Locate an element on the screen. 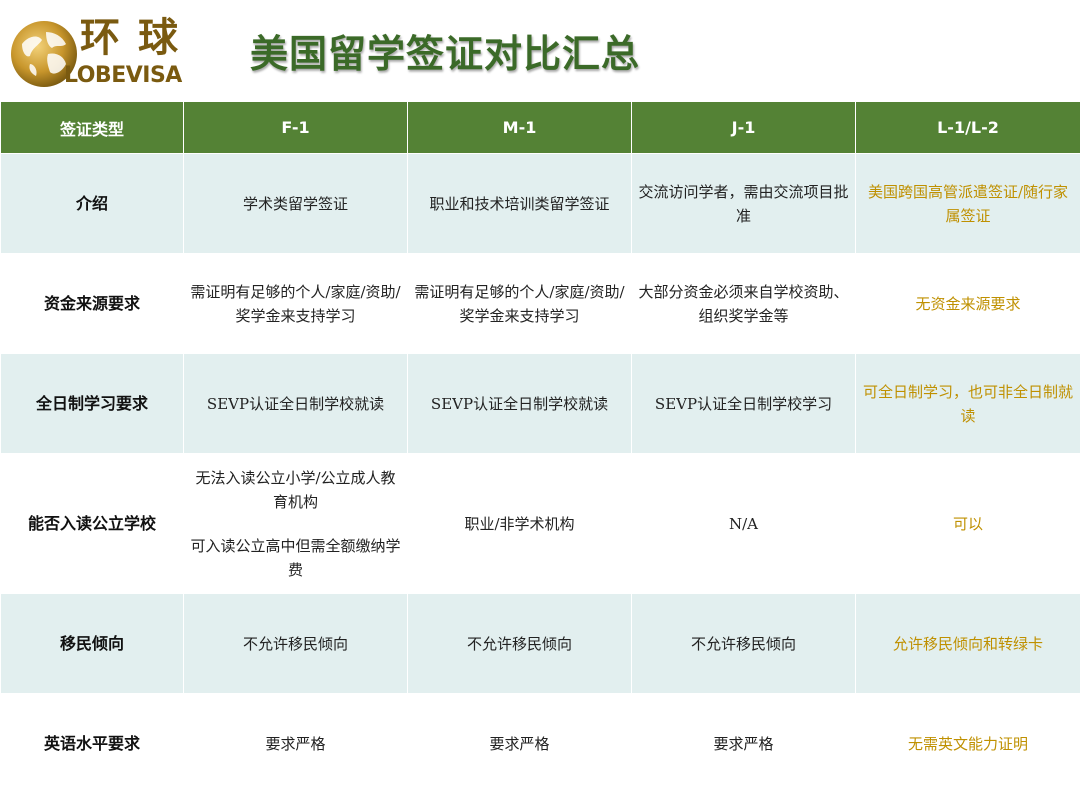  column-header-visa-type: 签证类型 is located at coordinates (92, 127).